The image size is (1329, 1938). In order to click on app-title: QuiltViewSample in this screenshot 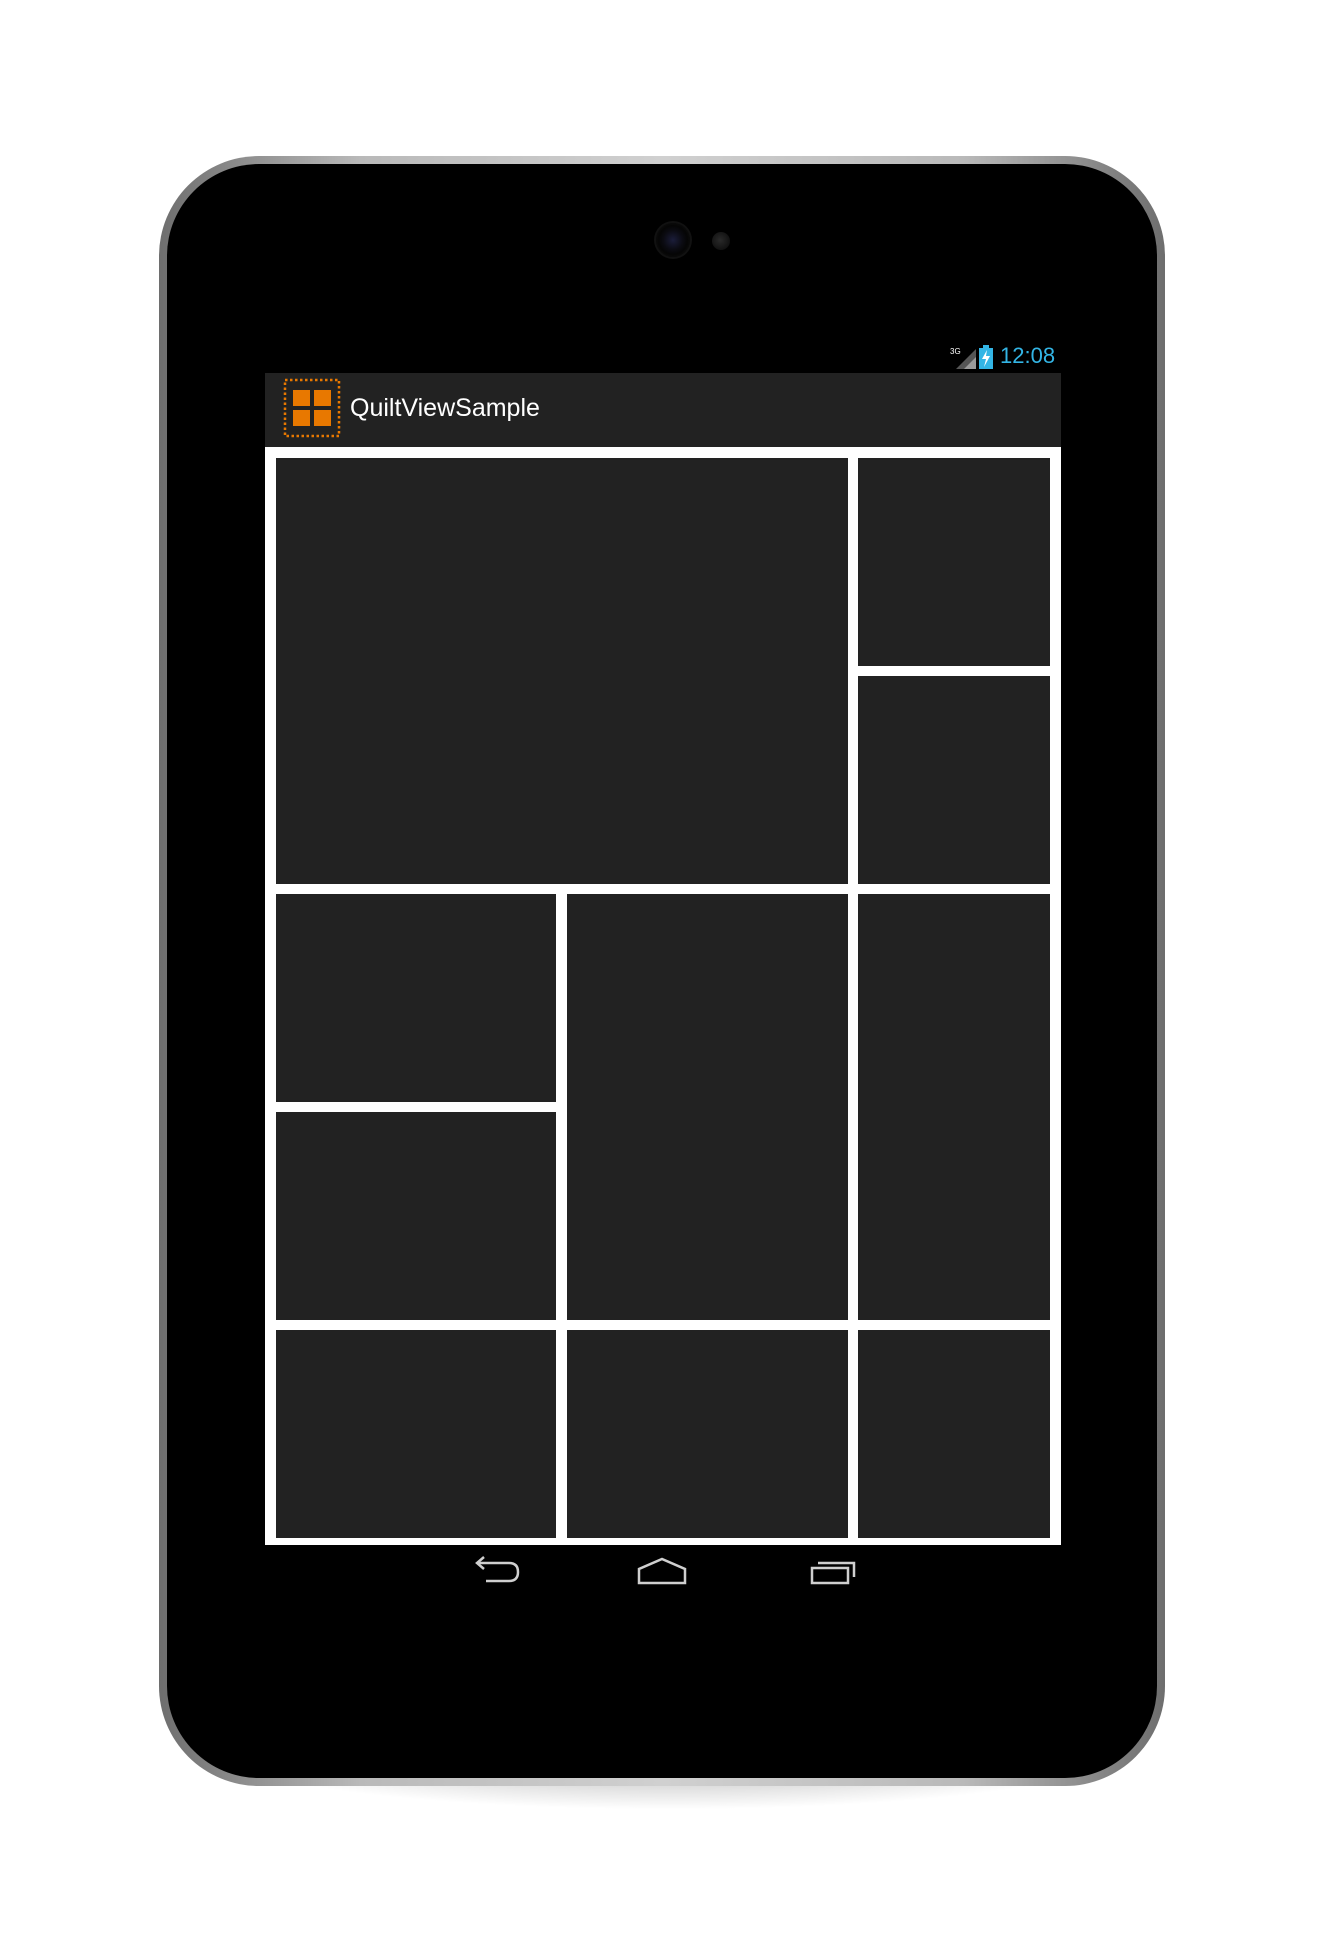, I will do `click(445, 408)`.